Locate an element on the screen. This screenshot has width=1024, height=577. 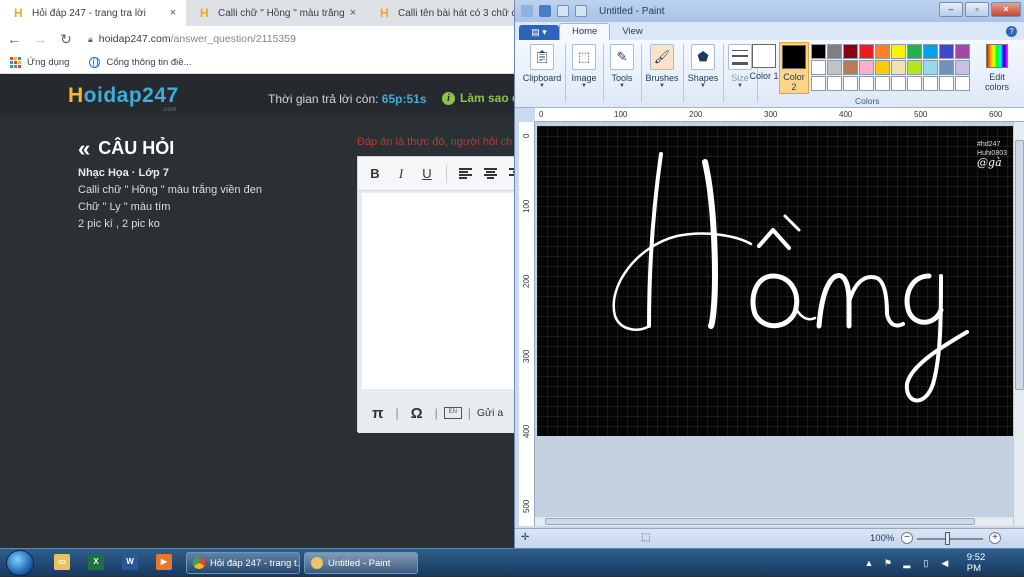
redo-icon is located at coordinates (581, 11).